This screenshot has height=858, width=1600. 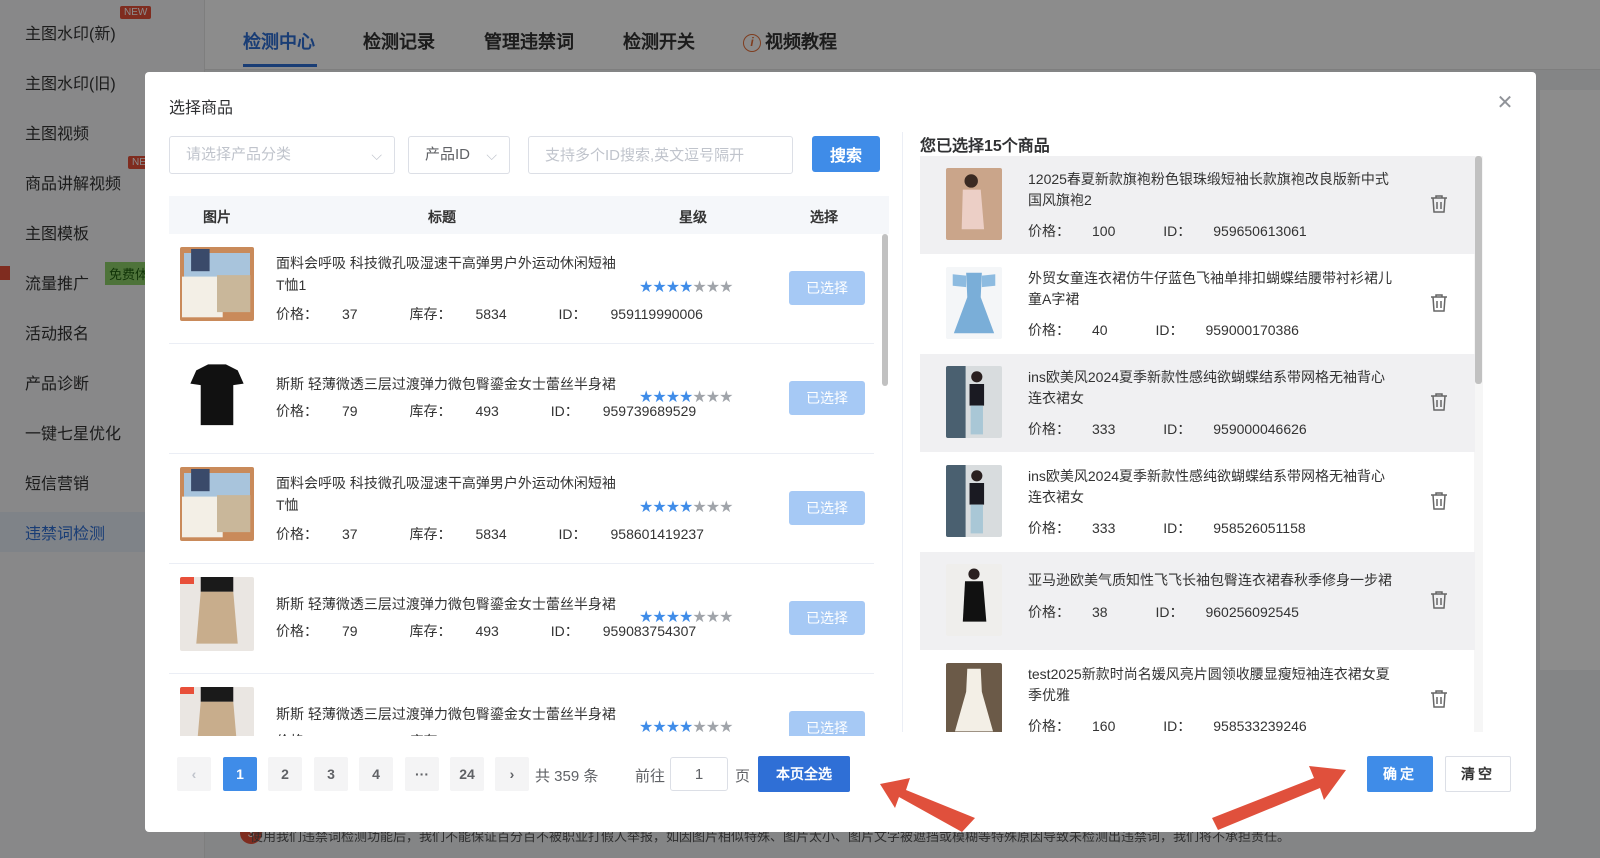 I want to click on chevron-right-icon: ›, so click(x=512, y=774).